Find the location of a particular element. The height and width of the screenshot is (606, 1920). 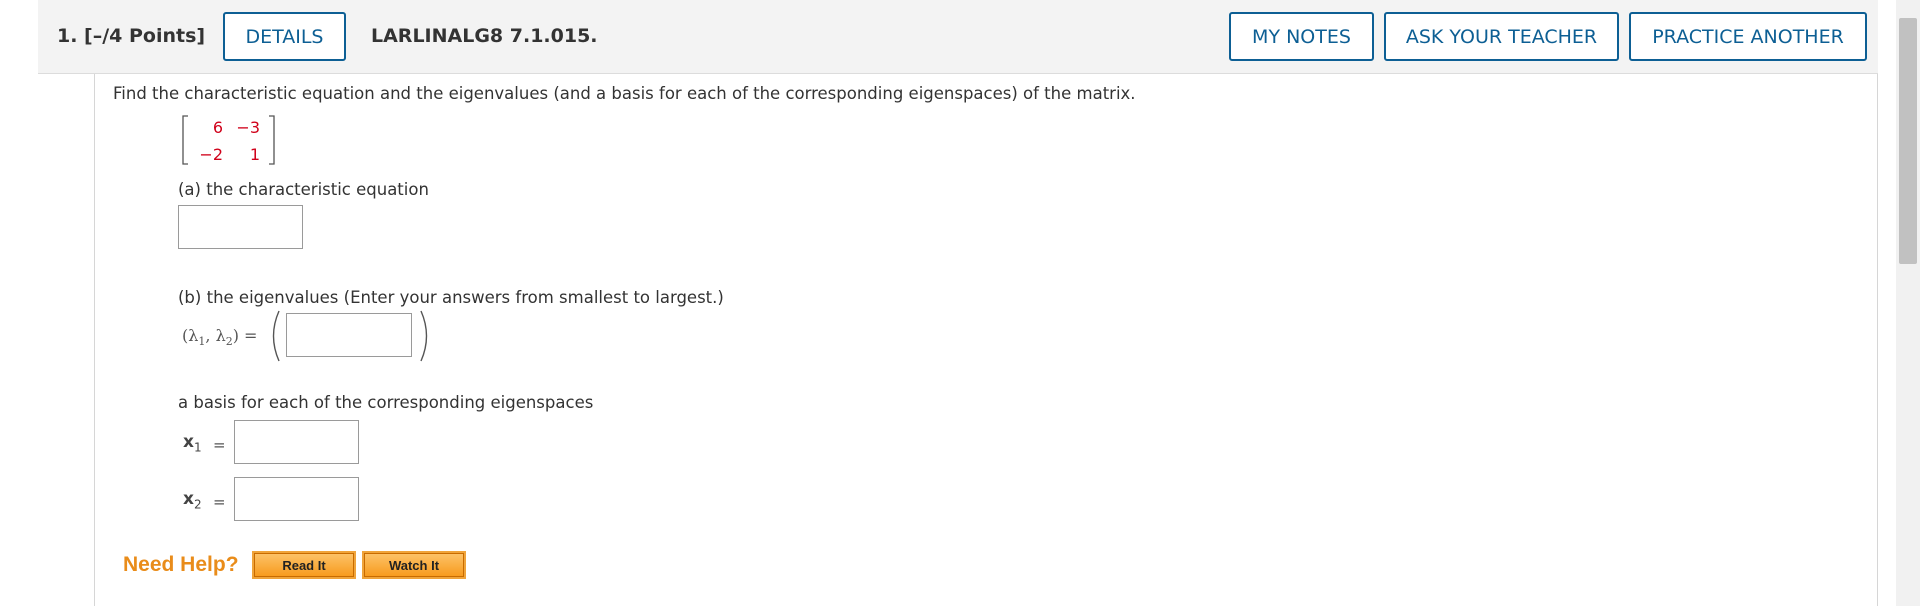

need-help-label: Need Help? is located at coordinates (181, 564).